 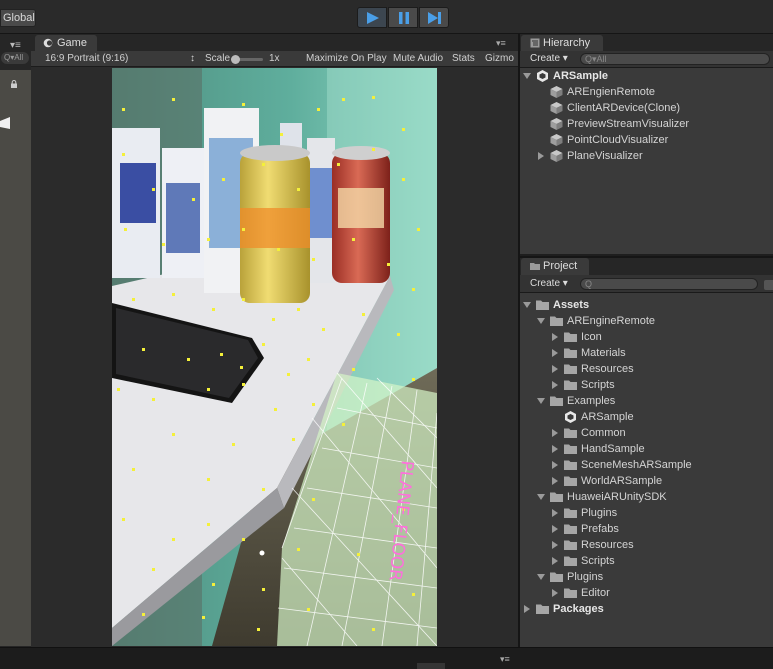 I want to click on scale-label: Scale, so click(x=218, y=58).